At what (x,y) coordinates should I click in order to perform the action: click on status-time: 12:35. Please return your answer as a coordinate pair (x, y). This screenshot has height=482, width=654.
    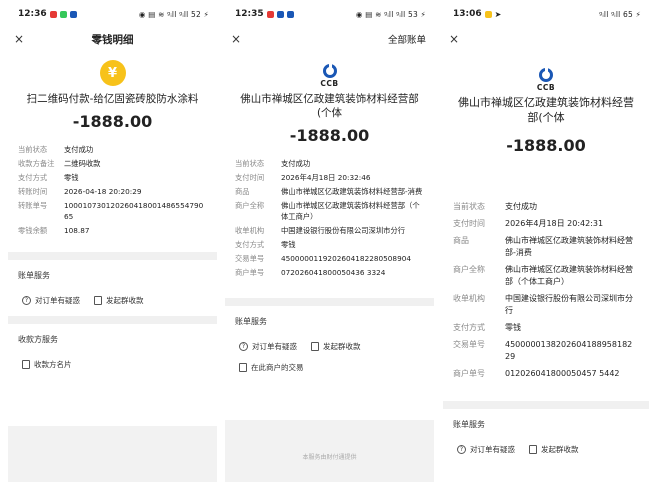
    Looking at the image, I should click on (249, 14).